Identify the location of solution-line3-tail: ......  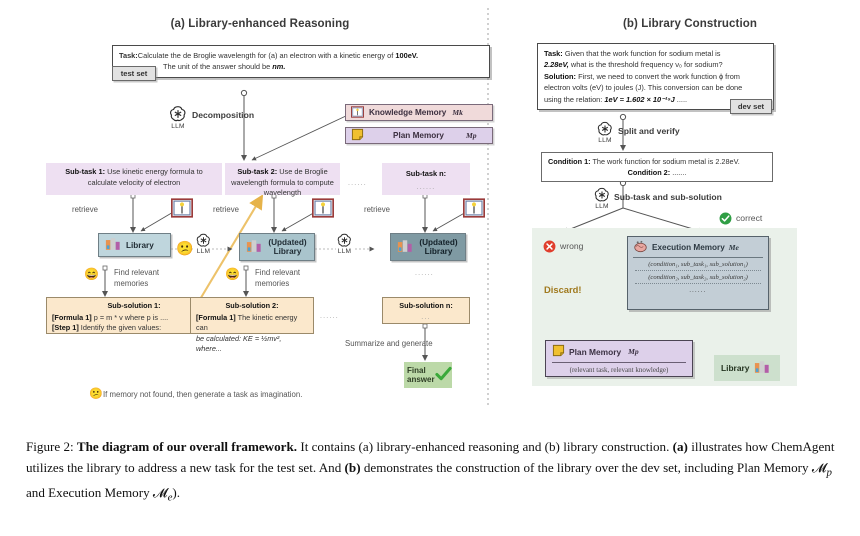
(681, 99).